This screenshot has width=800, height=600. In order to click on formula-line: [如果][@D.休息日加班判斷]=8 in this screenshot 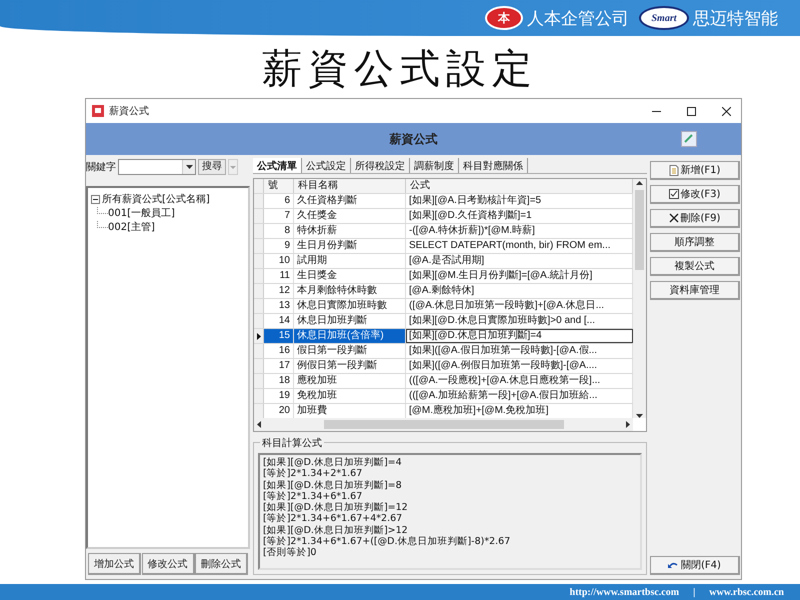, I will do `click(333, 485)`.